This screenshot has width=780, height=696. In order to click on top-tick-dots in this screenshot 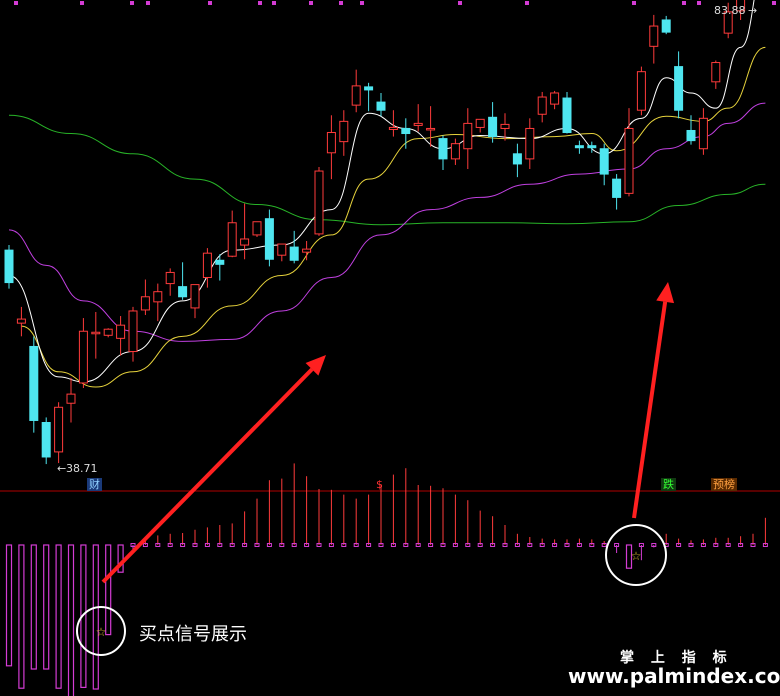, I will do `click(395, 3)`.